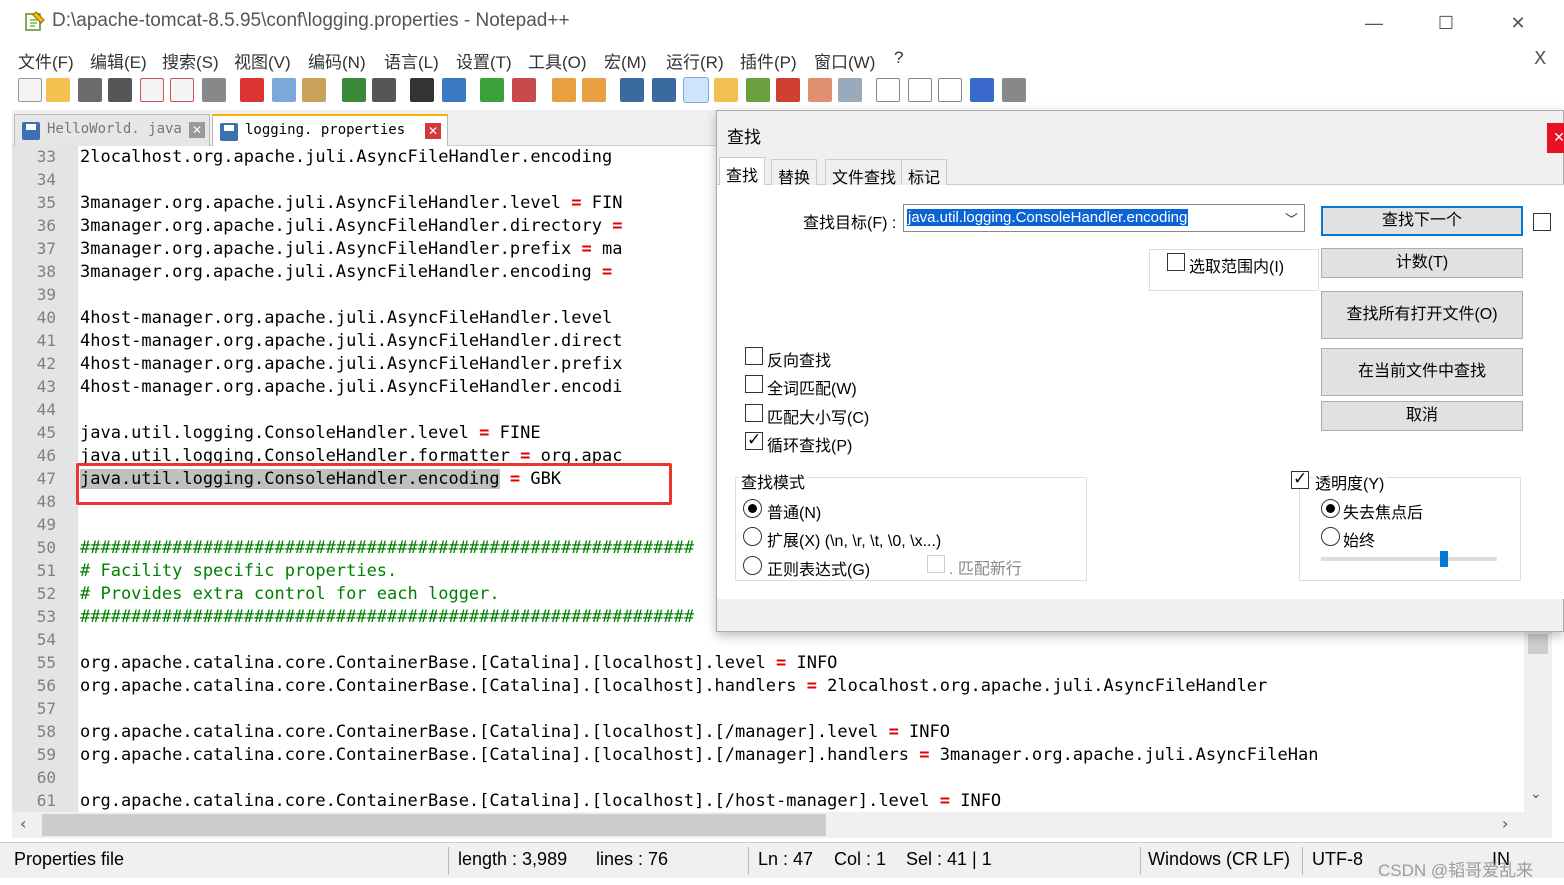  I want to click on menu-file: 文件(F), so click(46, 60).